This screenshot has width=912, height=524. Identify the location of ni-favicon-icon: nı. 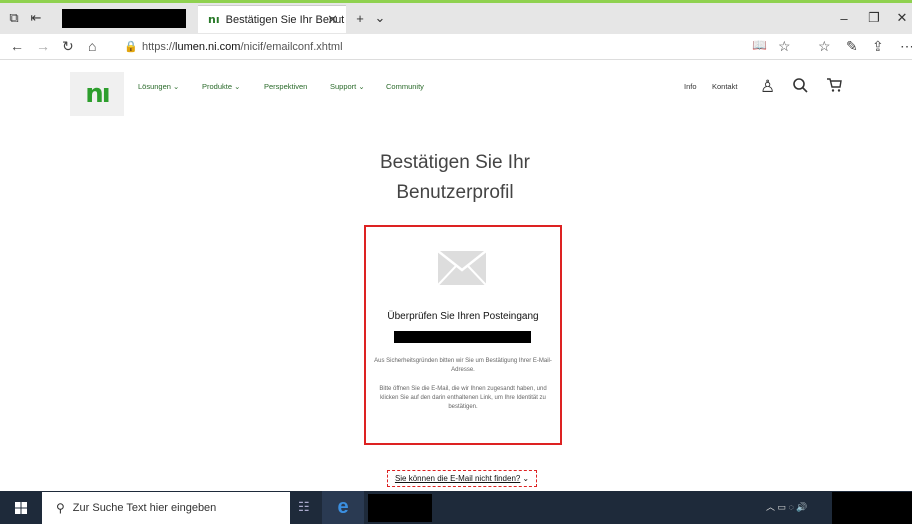
(214, 19).